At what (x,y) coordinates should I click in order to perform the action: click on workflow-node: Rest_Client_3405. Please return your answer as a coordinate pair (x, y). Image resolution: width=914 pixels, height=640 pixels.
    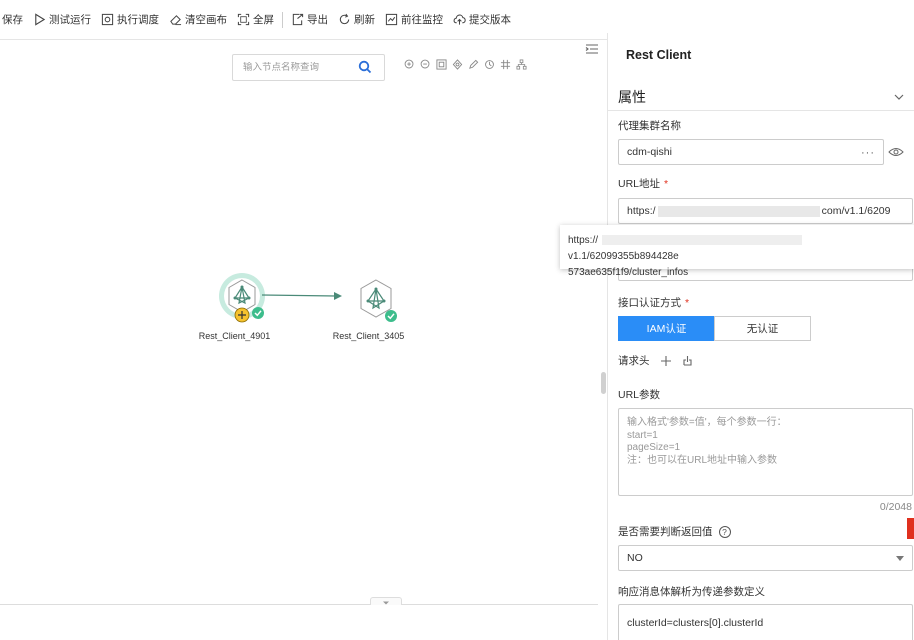
    Looking at the image, I should click on (368, 309).